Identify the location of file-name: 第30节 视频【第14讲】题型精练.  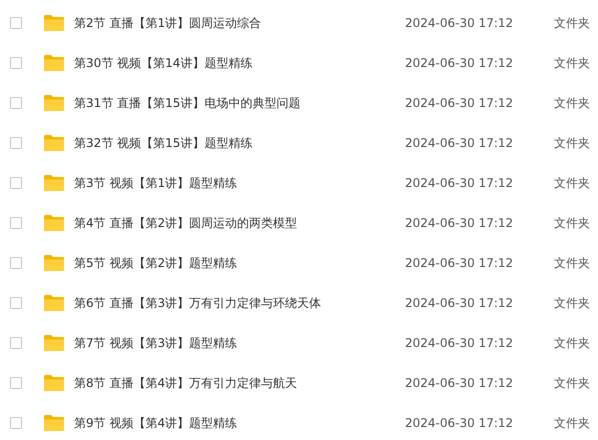
(239, 63).